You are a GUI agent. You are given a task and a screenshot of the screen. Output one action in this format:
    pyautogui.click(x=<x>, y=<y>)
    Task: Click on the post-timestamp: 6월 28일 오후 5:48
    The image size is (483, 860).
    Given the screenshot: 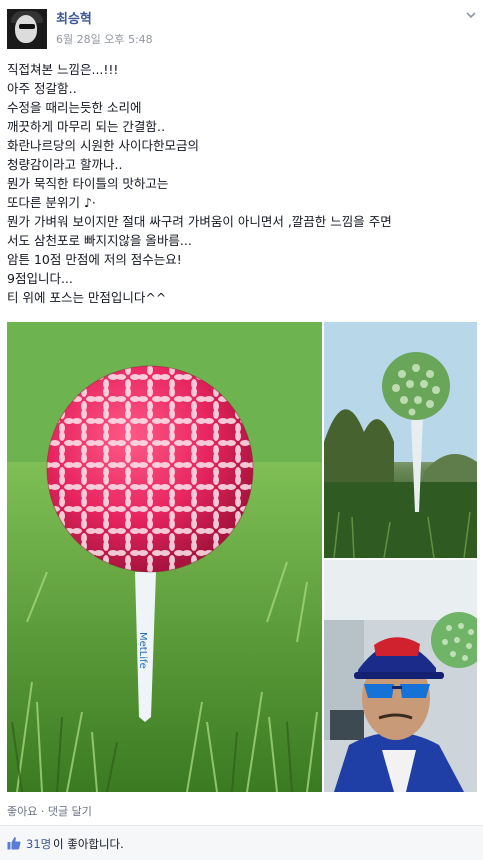 What is the action you would take?
    pyautogui.click(x=104, y=39)
    